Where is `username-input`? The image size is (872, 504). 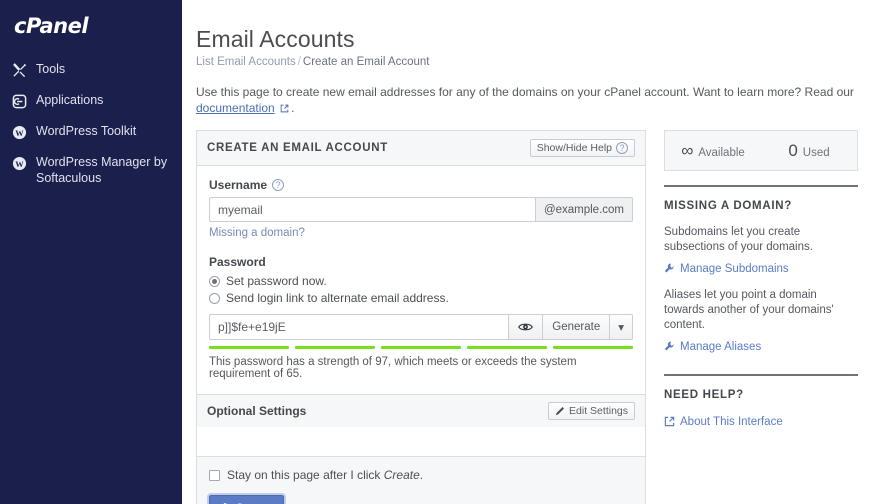
username-input is located at coordinates (372, 209).